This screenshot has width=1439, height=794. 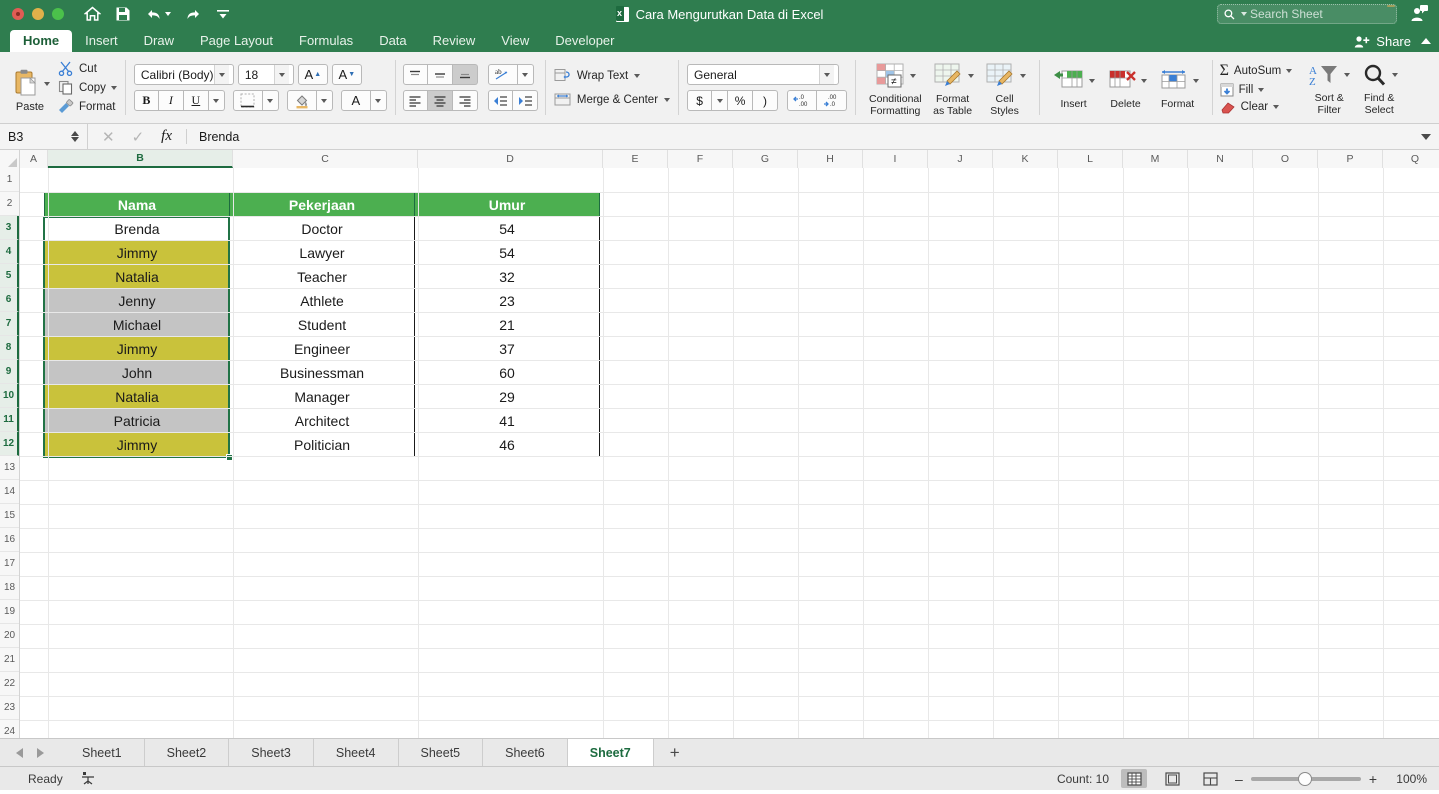 I want to click on autosum-caret, so click(x=1289, y=70).